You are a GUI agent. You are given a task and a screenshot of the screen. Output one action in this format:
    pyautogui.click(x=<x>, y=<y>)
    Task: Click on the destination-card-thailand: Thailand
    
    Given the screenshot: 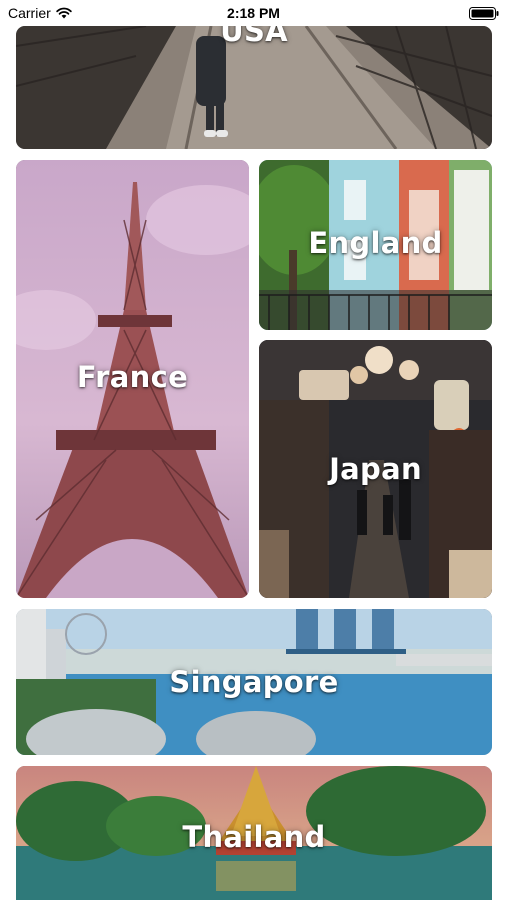 What is the action you would take?
    pyautogui.click(x=254, y=833)
    